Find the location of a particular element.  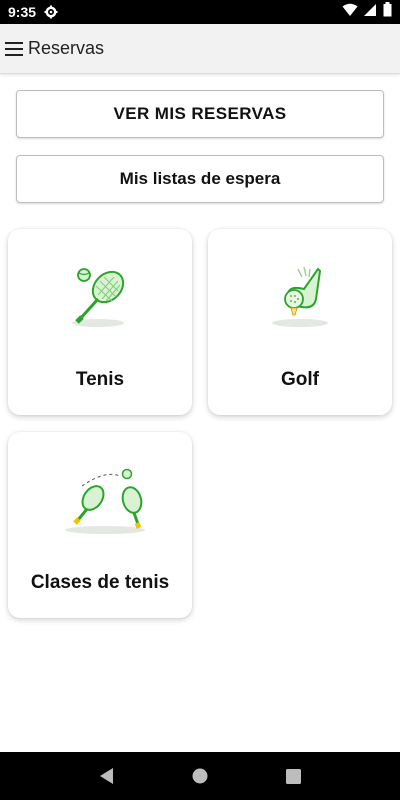

page-title: Reservas is located at coordinates (66, 48).